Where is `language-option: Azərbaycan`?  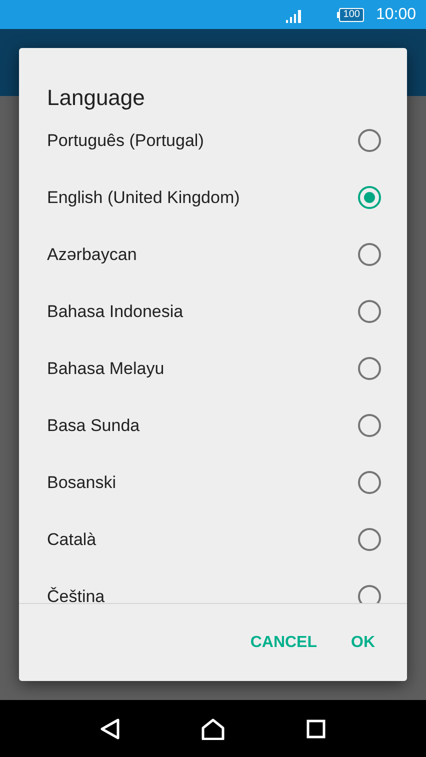
language-option: Azərbaycan is located at coordinates (213, 254).